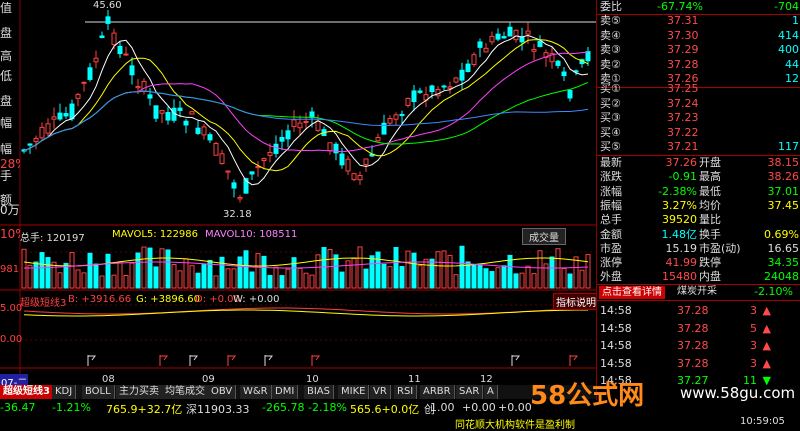 The image size is (800, 431). What do you see at coordinates (98, 392) in the screenshot?
I see `indicator-tab: BOLL` at bounding box center [98, 392].